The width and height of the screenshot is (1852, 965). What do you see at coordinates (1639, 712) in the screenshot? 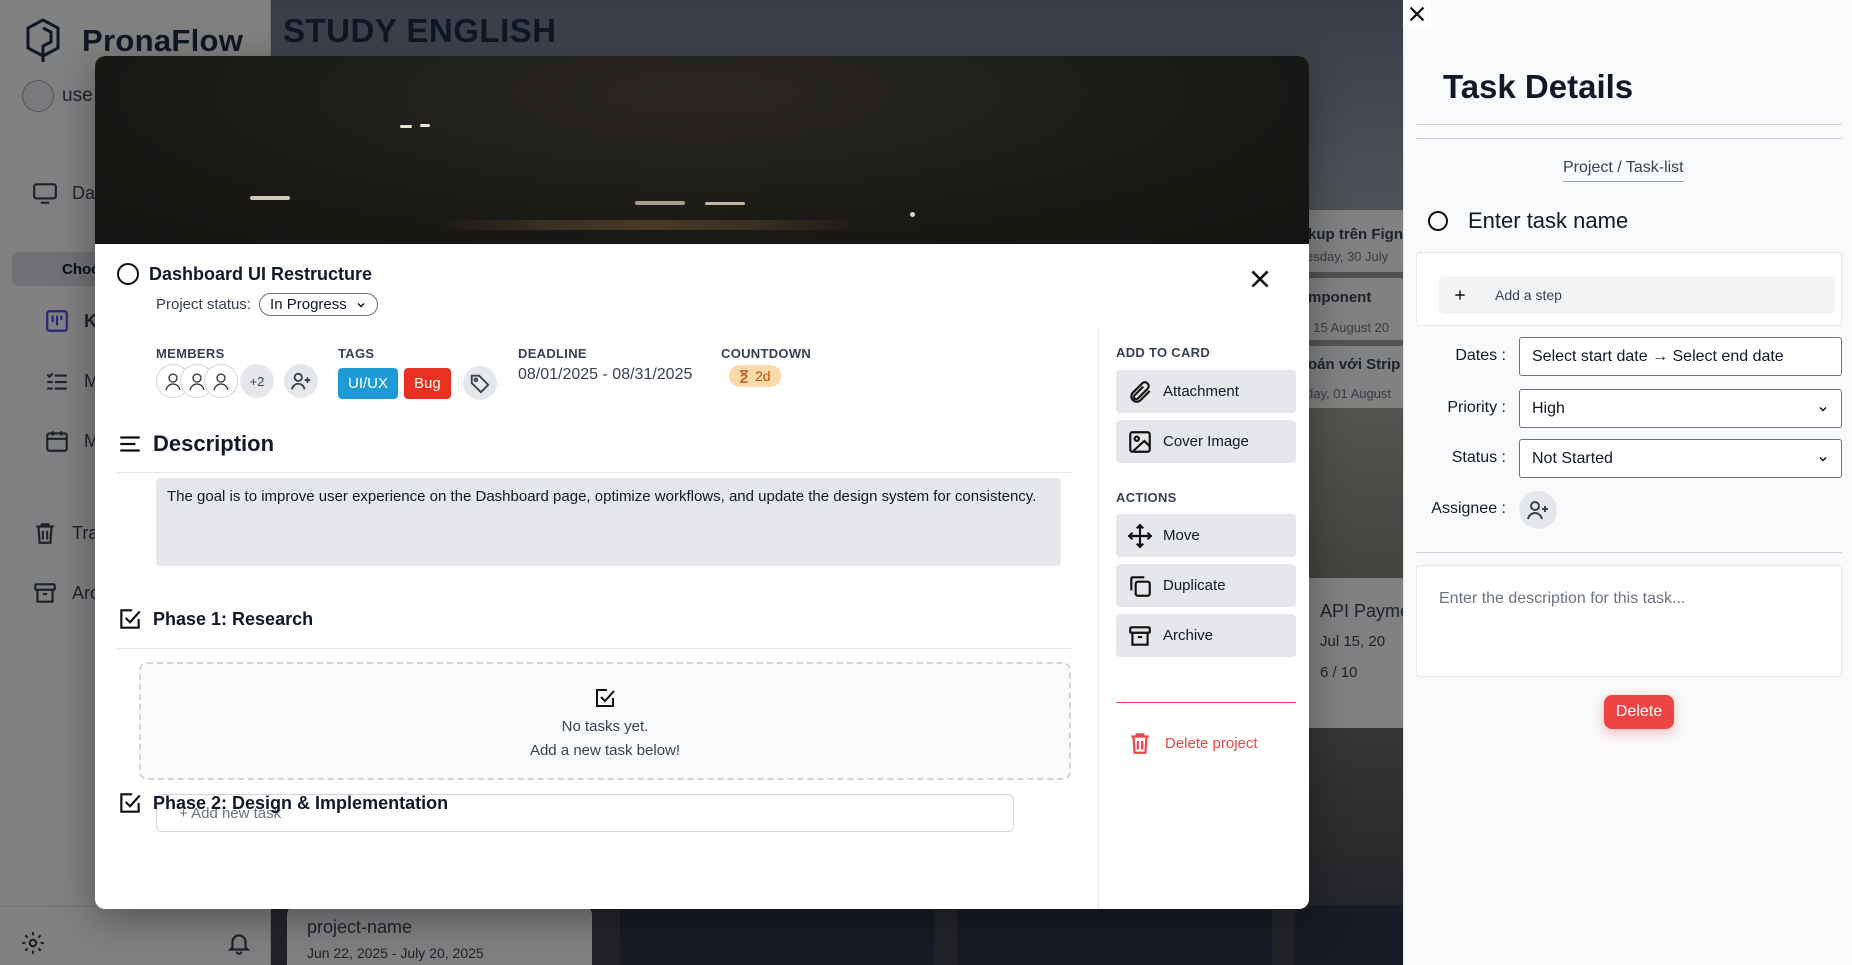
I see `delete-task-button: Delete` at bounding box center [1639, 712].